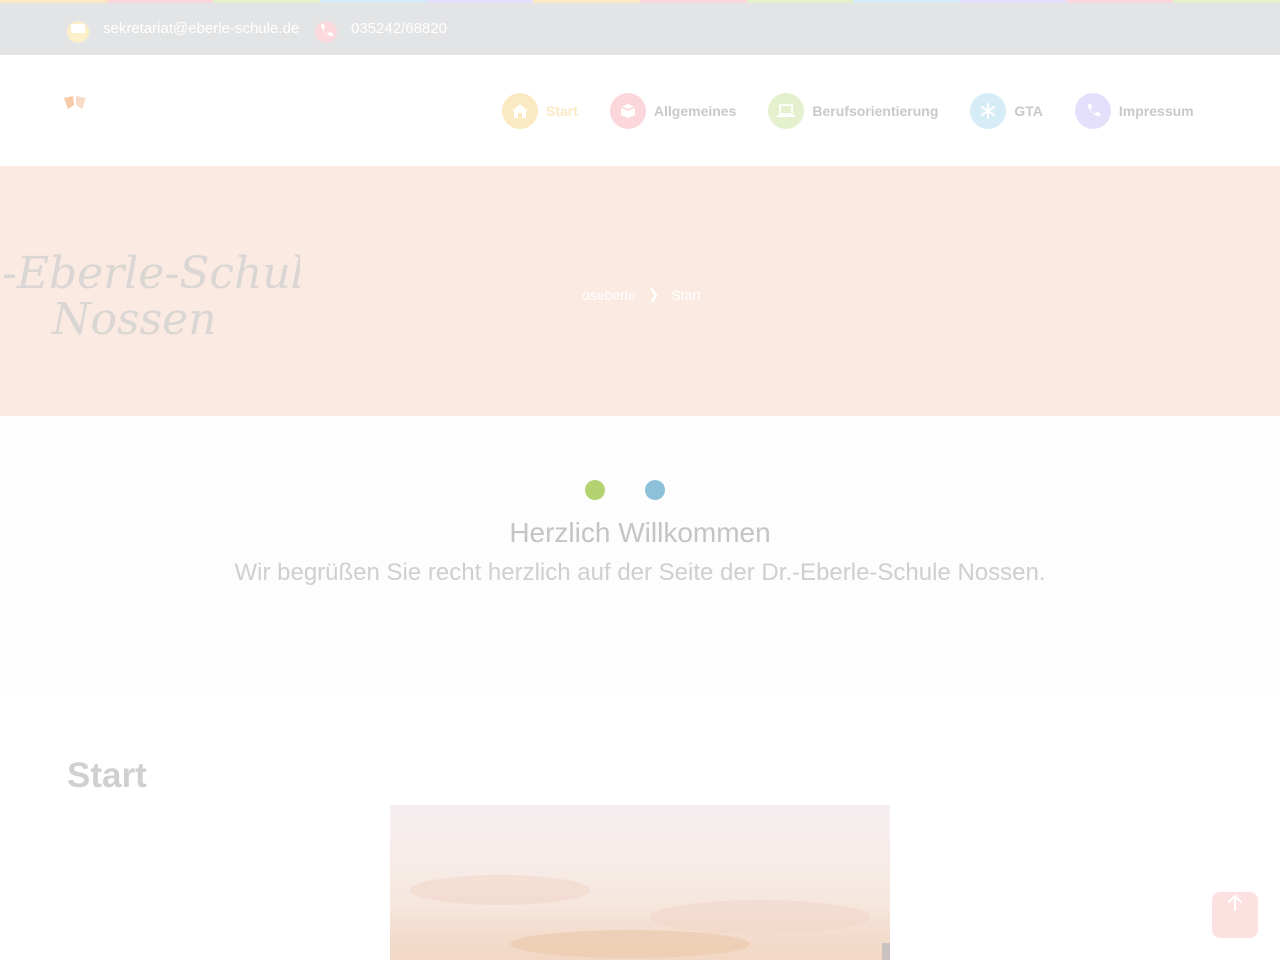  Describe the element at coordinates (540, 111) in the screenshot. I see `nav-item-start: Start` at that location.